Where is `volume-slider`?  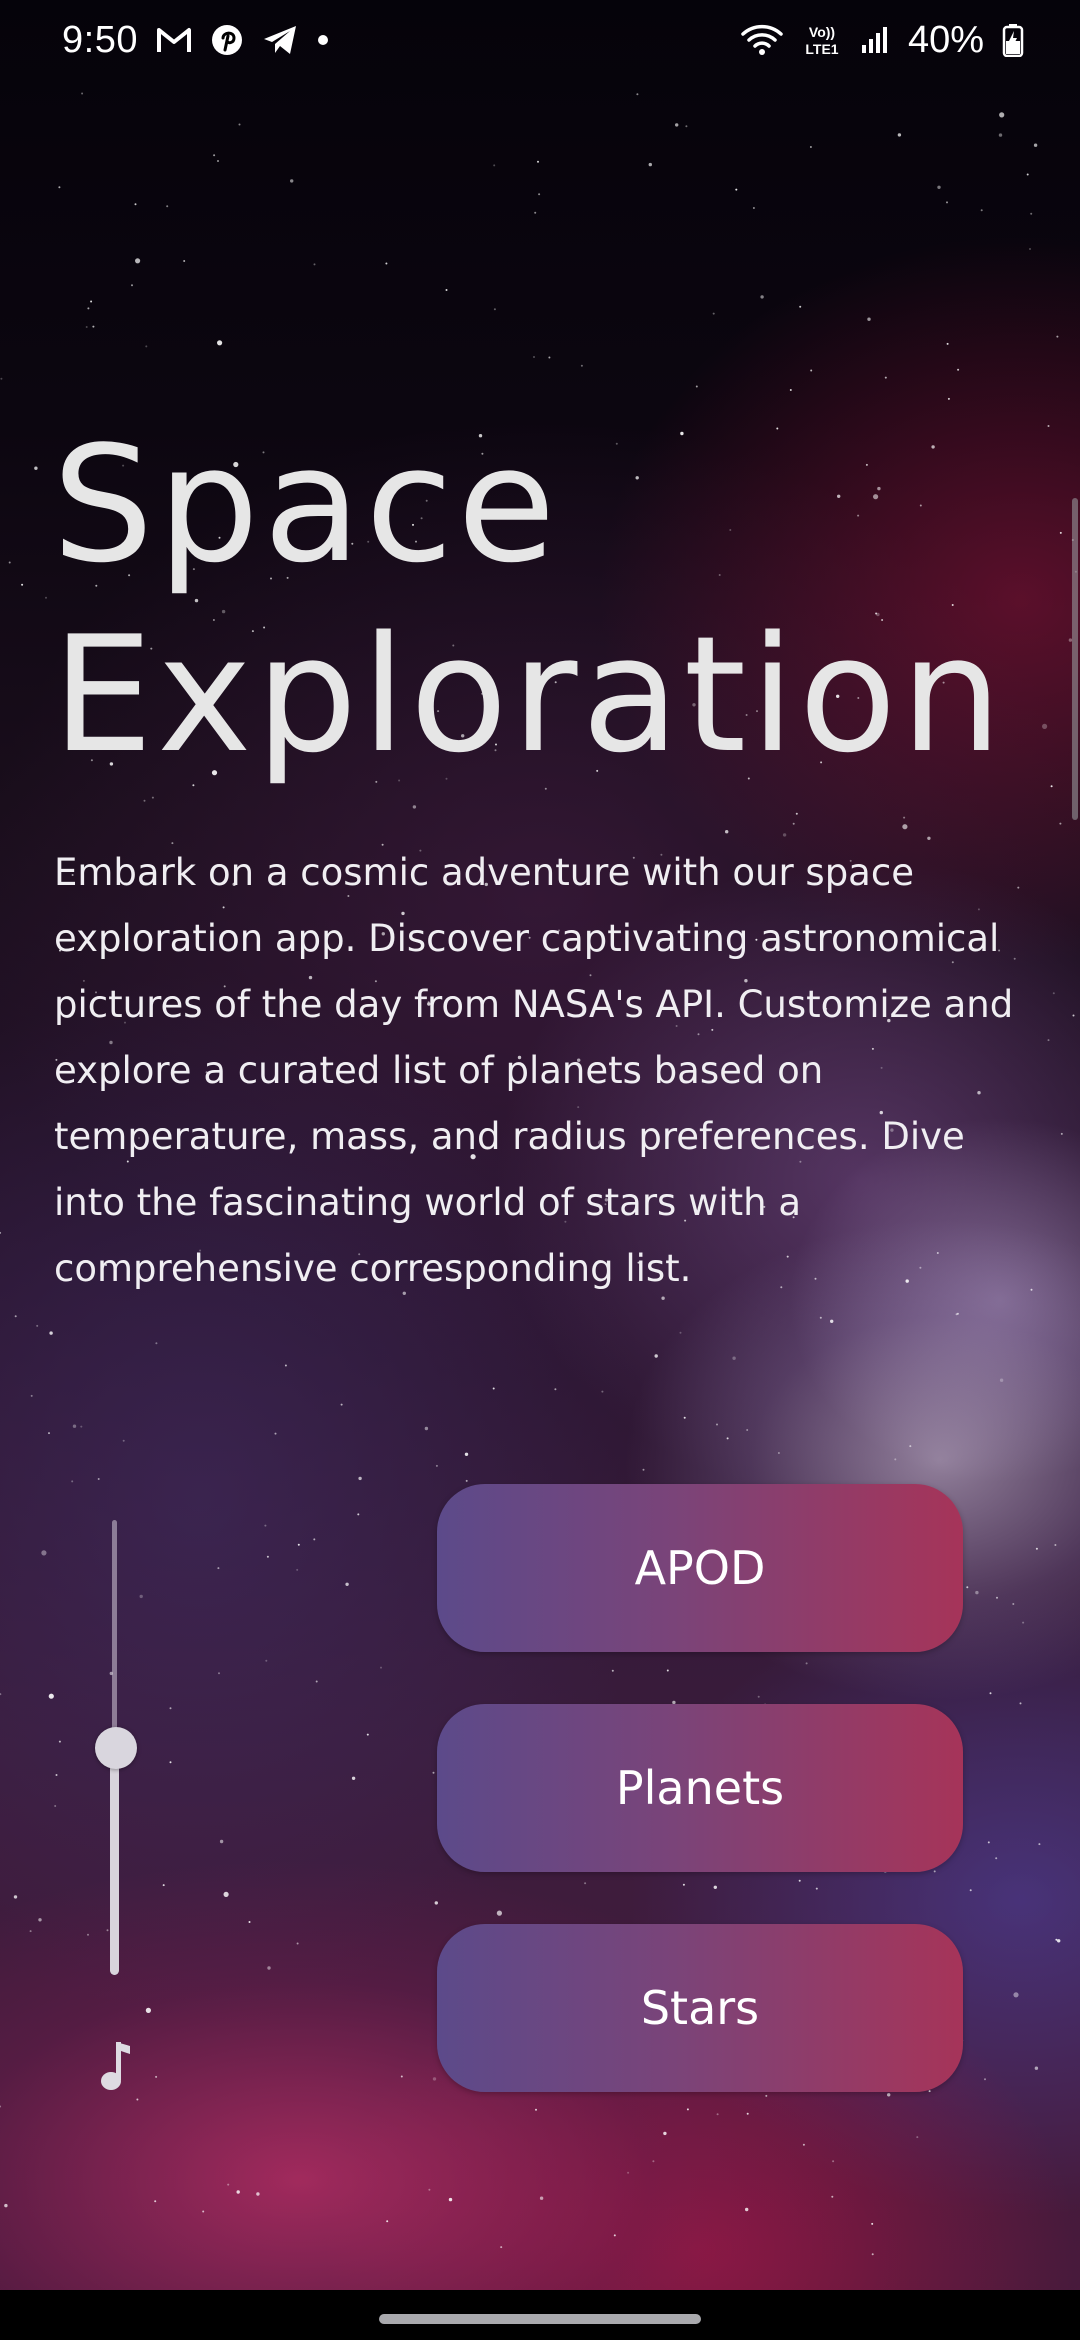 volume-slider is located at coordinates (116, 1747).